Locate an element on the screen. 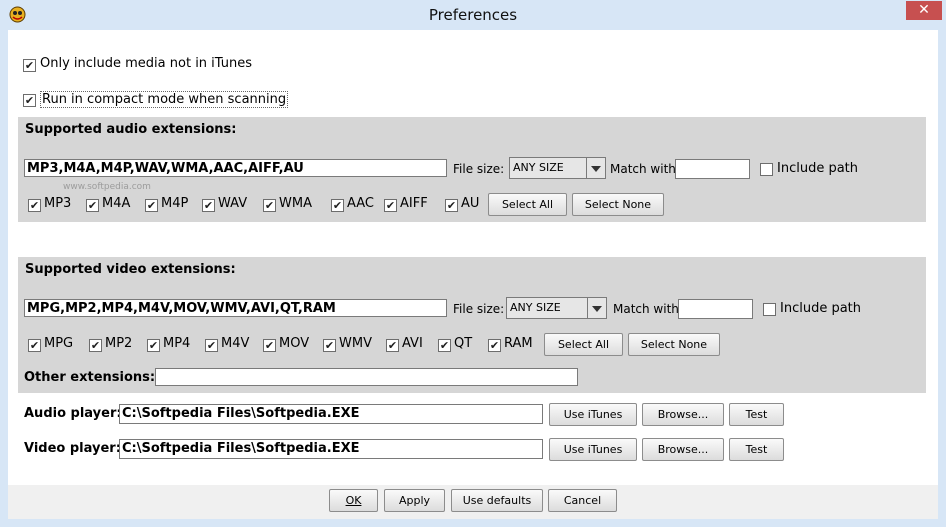  audio-type-checkbox-m4a: ✔ is located at coordinates (92, 205).